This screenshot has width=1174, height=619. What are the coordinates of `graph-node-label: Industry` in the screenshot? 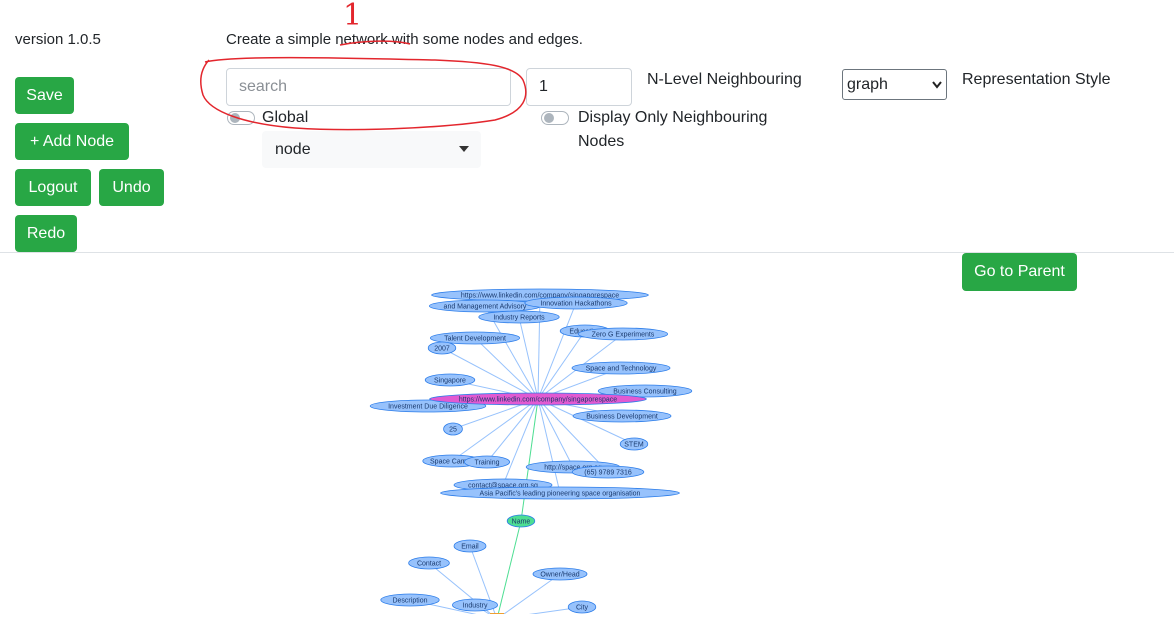 It's located at (475, 606).